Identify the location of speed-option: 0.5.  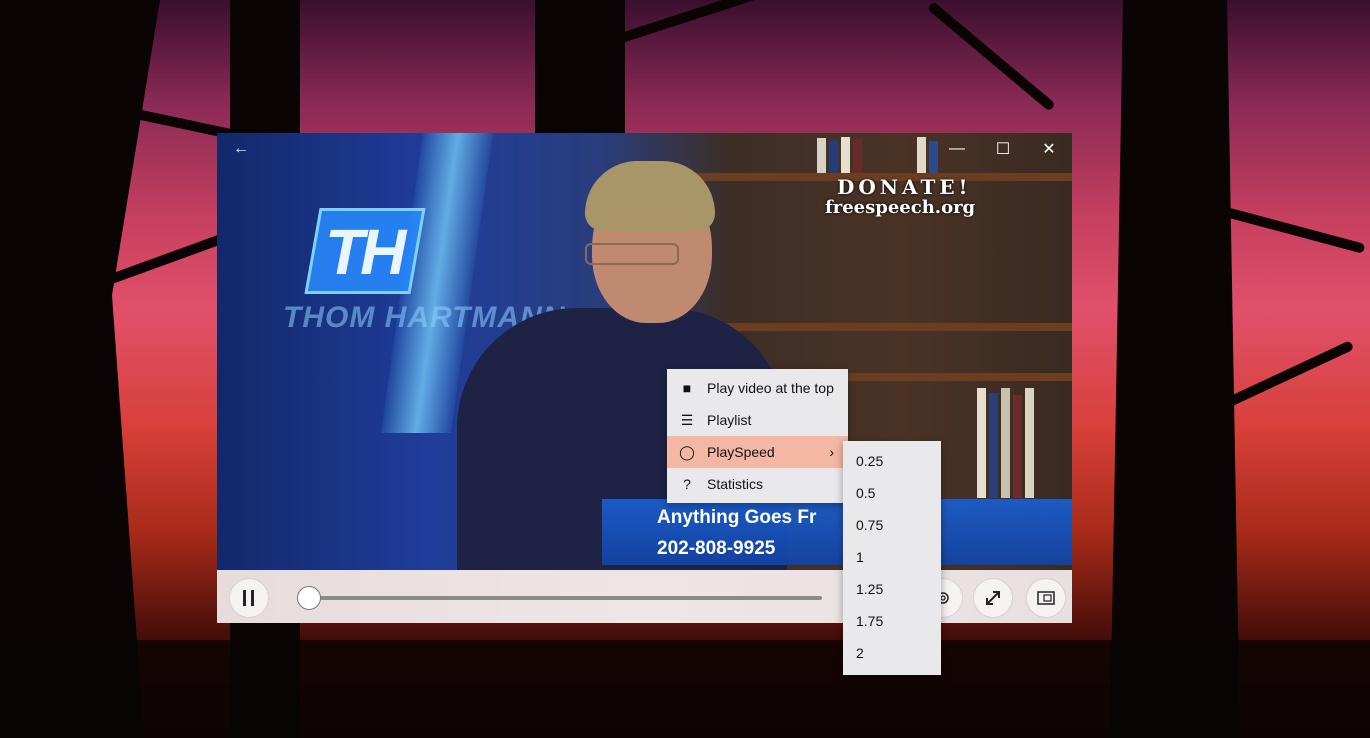
(892, 493).